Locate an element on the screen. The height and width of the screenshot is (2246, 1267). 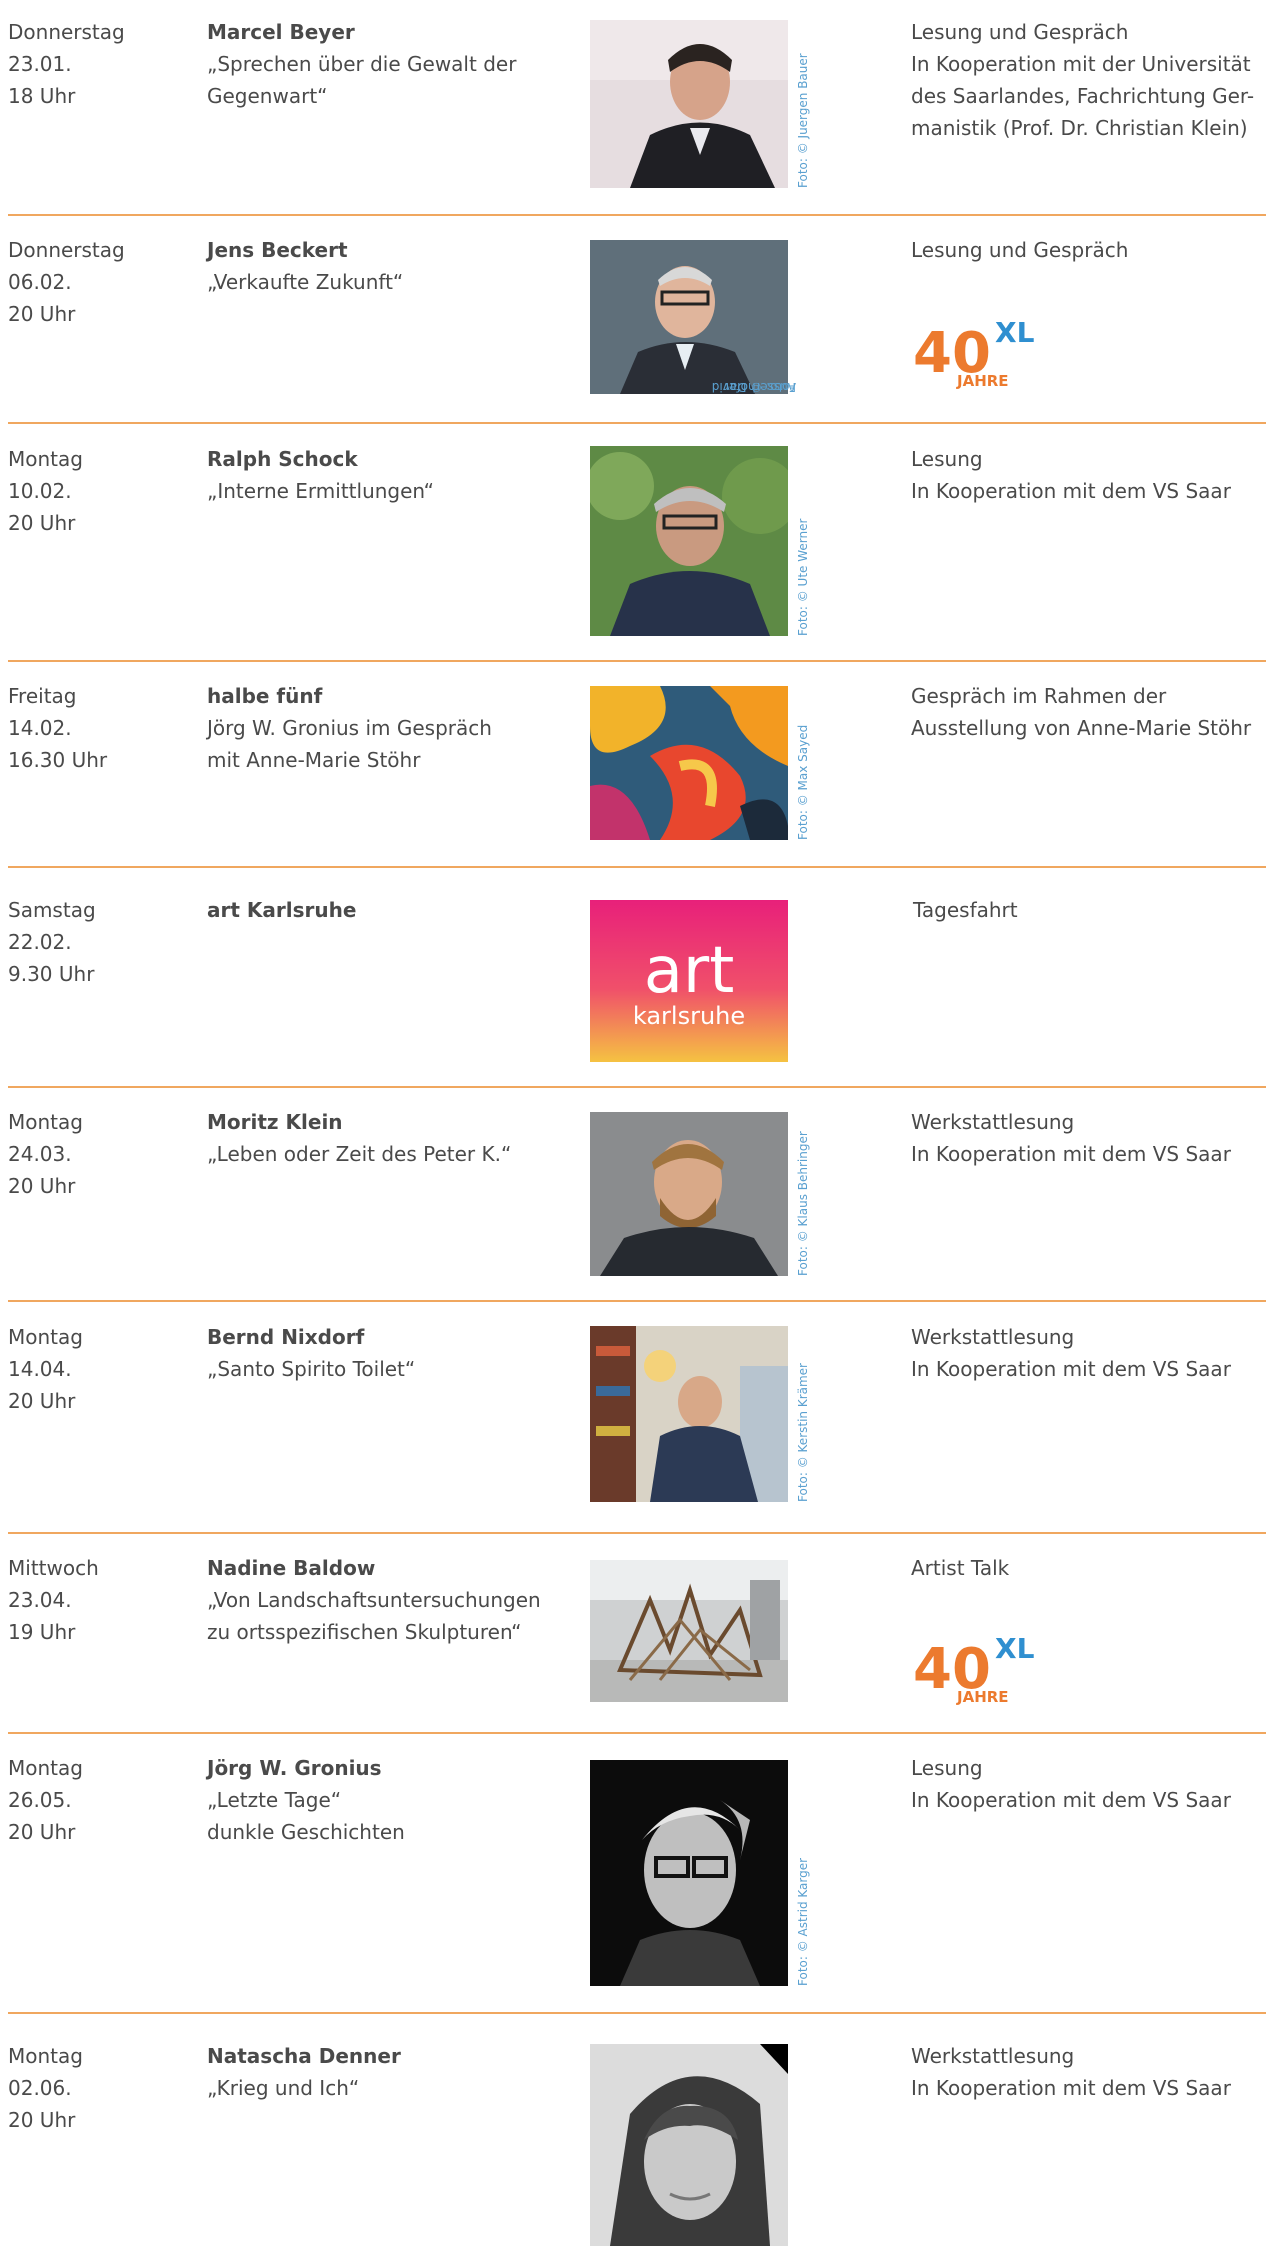
event-person: Nadine Baldow is located at coordinates (291, 1568).